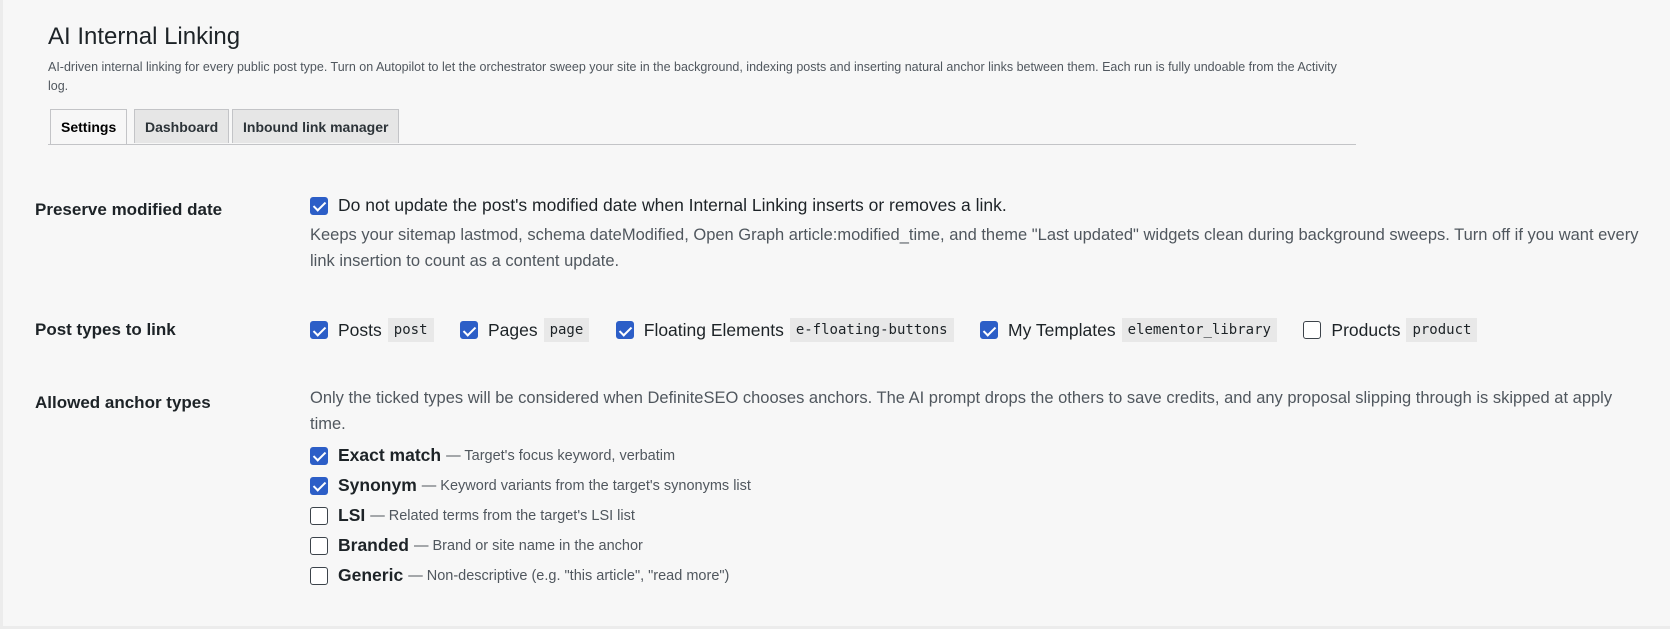 This screenshot has height=629, width=1670. What do you see at coordinates (561, 455) in the screenshot?
I see `anchor-type-exact-match-desc: — Target's focus keyword, verbatim` at bounding box center [561, 455].